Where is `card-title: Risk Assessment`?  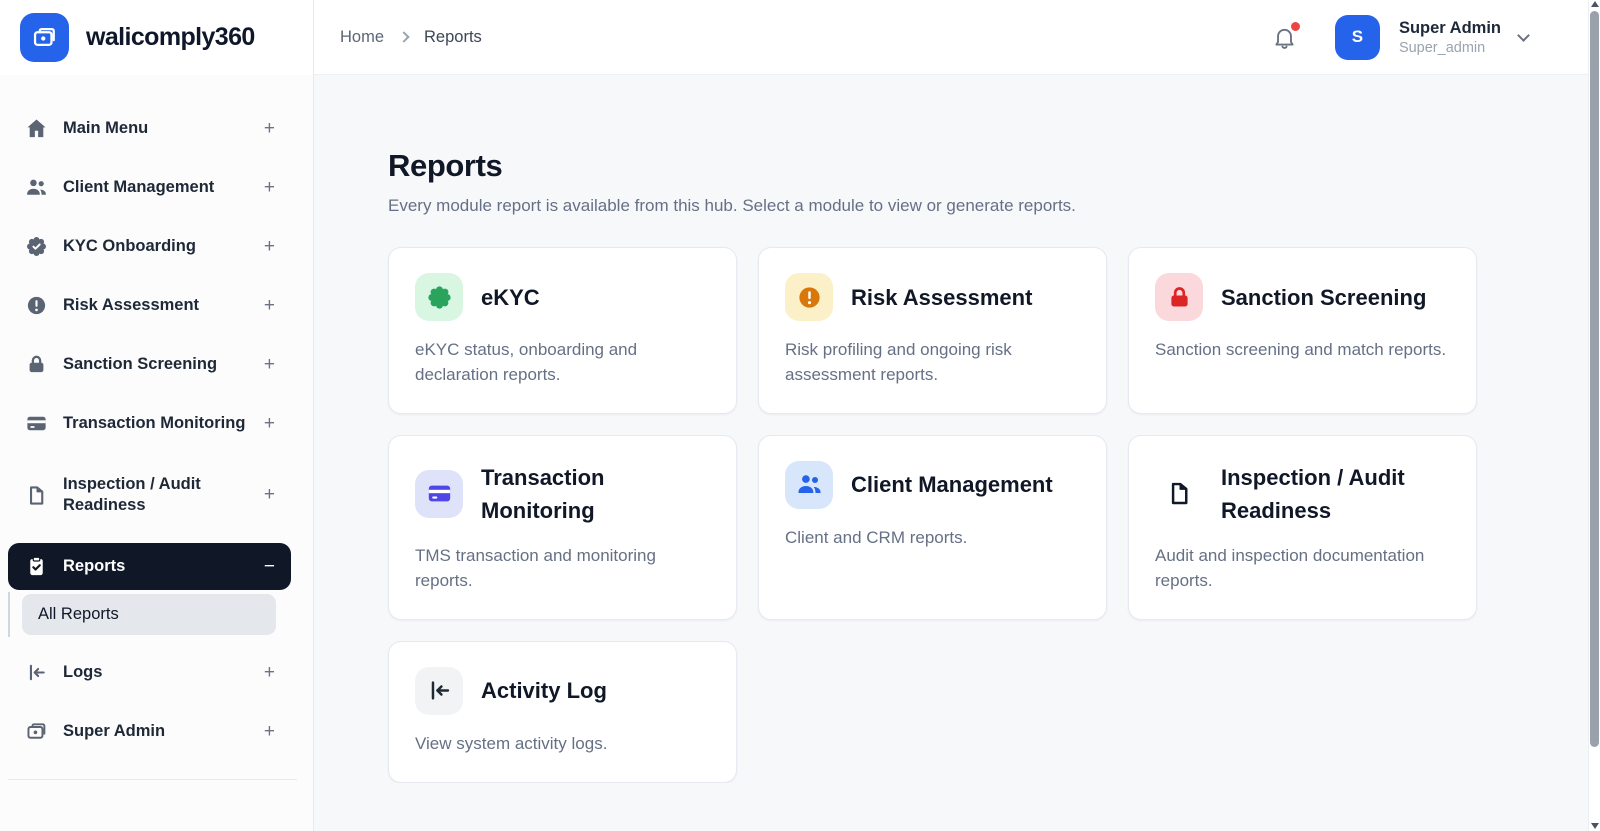
card-title: Risk Assessment is located at coordinates (942, 297).